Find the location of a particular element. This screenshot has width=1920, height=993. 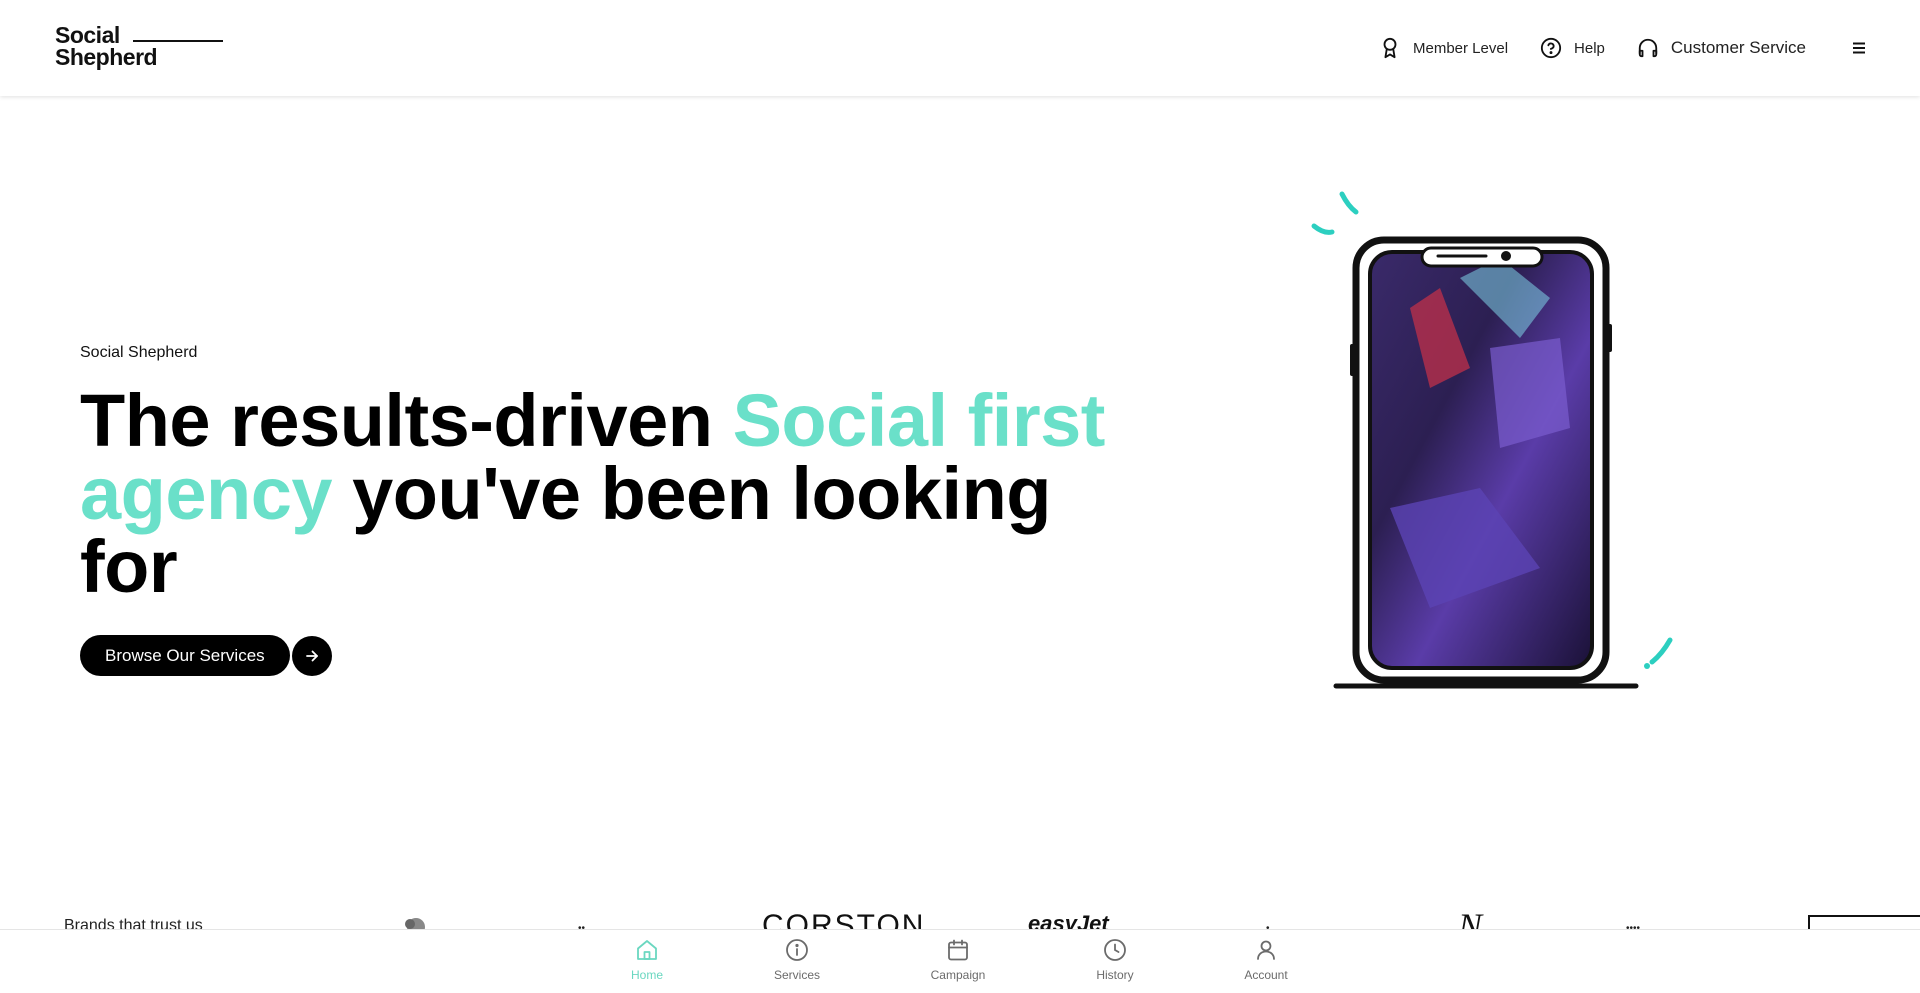

bottom-nav-campaign: Campaign is located at coordinates (958, 960).